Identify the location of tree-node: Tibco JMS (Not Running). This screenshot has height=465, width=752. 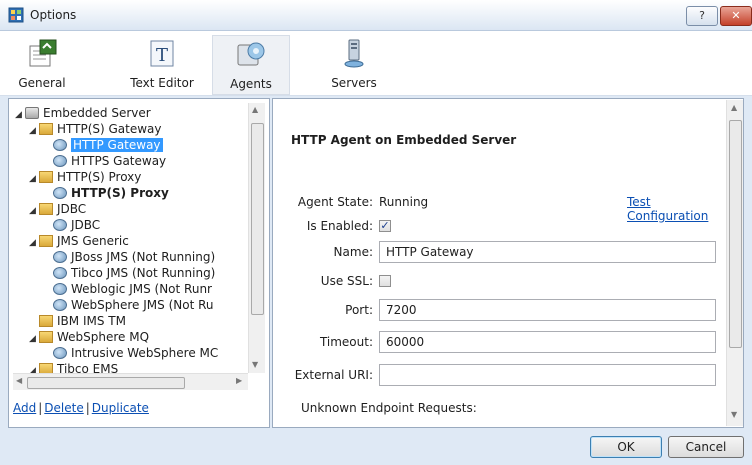
(129, 273).